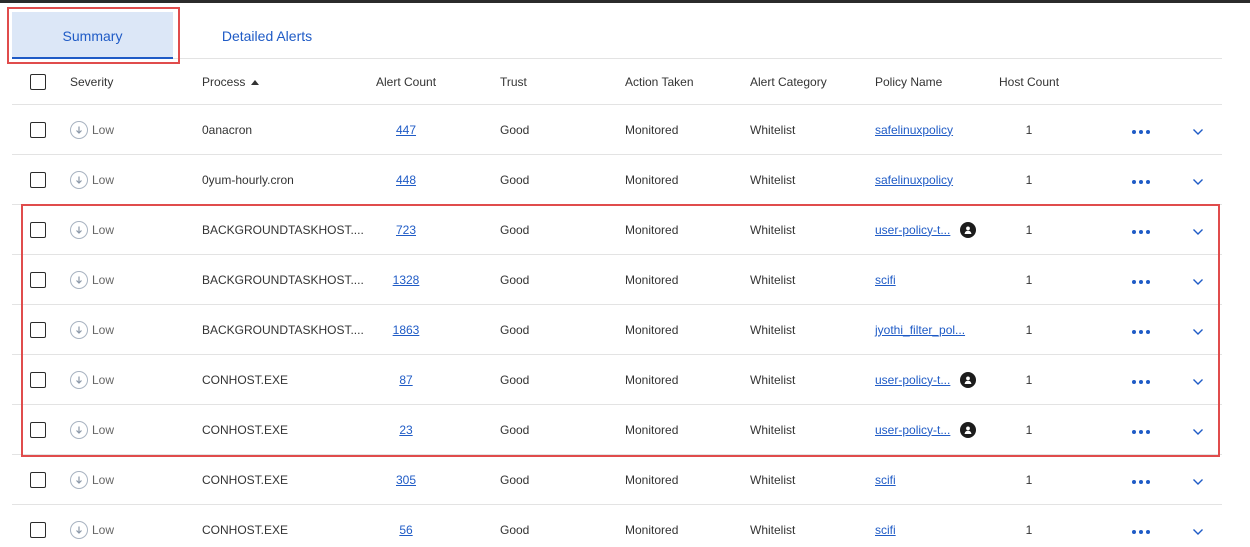  What do you see at coordinates (513, 82) in the screenshot?
I see `column-header-trust: Trust` at bounding box center [513, 82].